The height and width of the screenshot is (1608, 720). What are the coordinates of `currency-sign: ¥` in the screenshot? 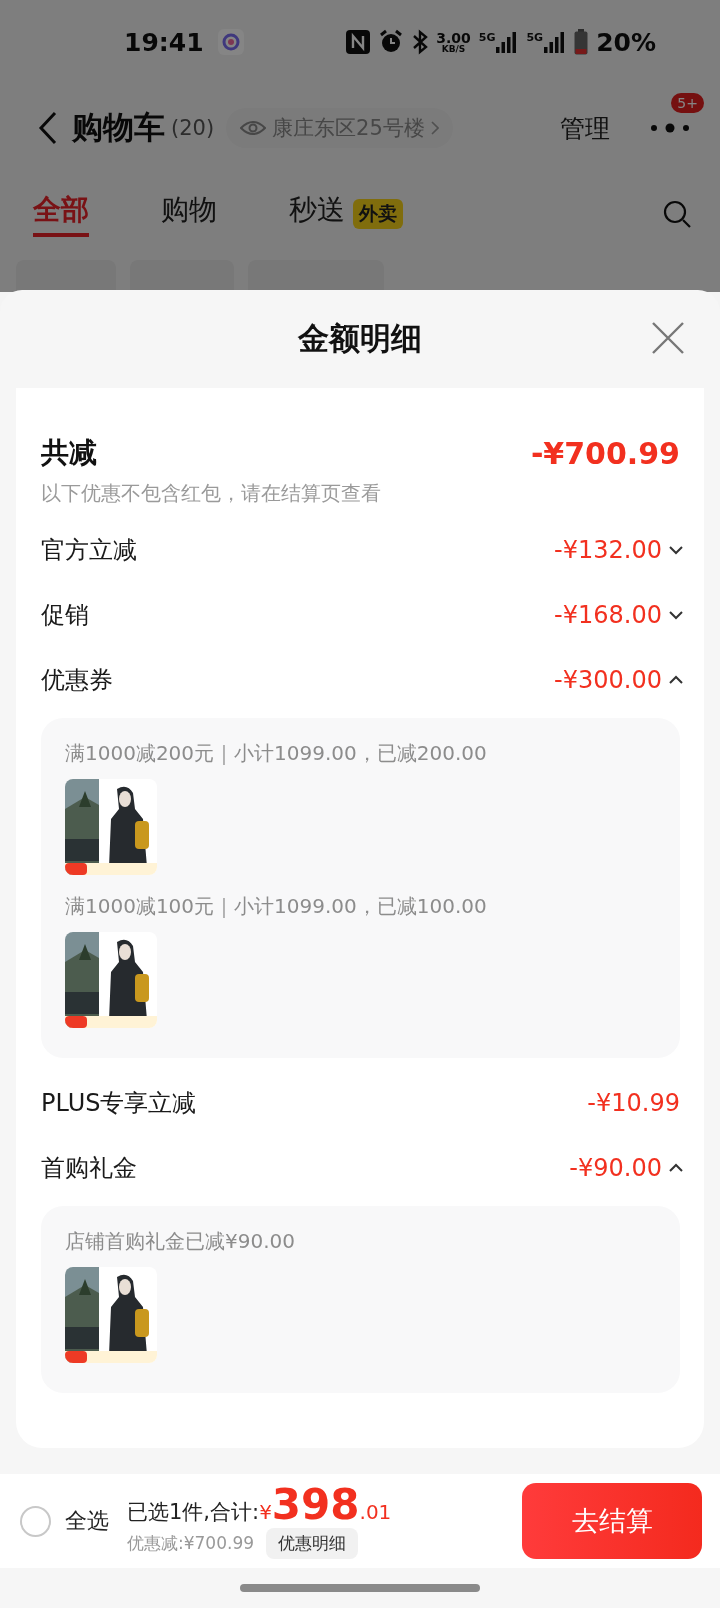 It's located at (265, 1511).